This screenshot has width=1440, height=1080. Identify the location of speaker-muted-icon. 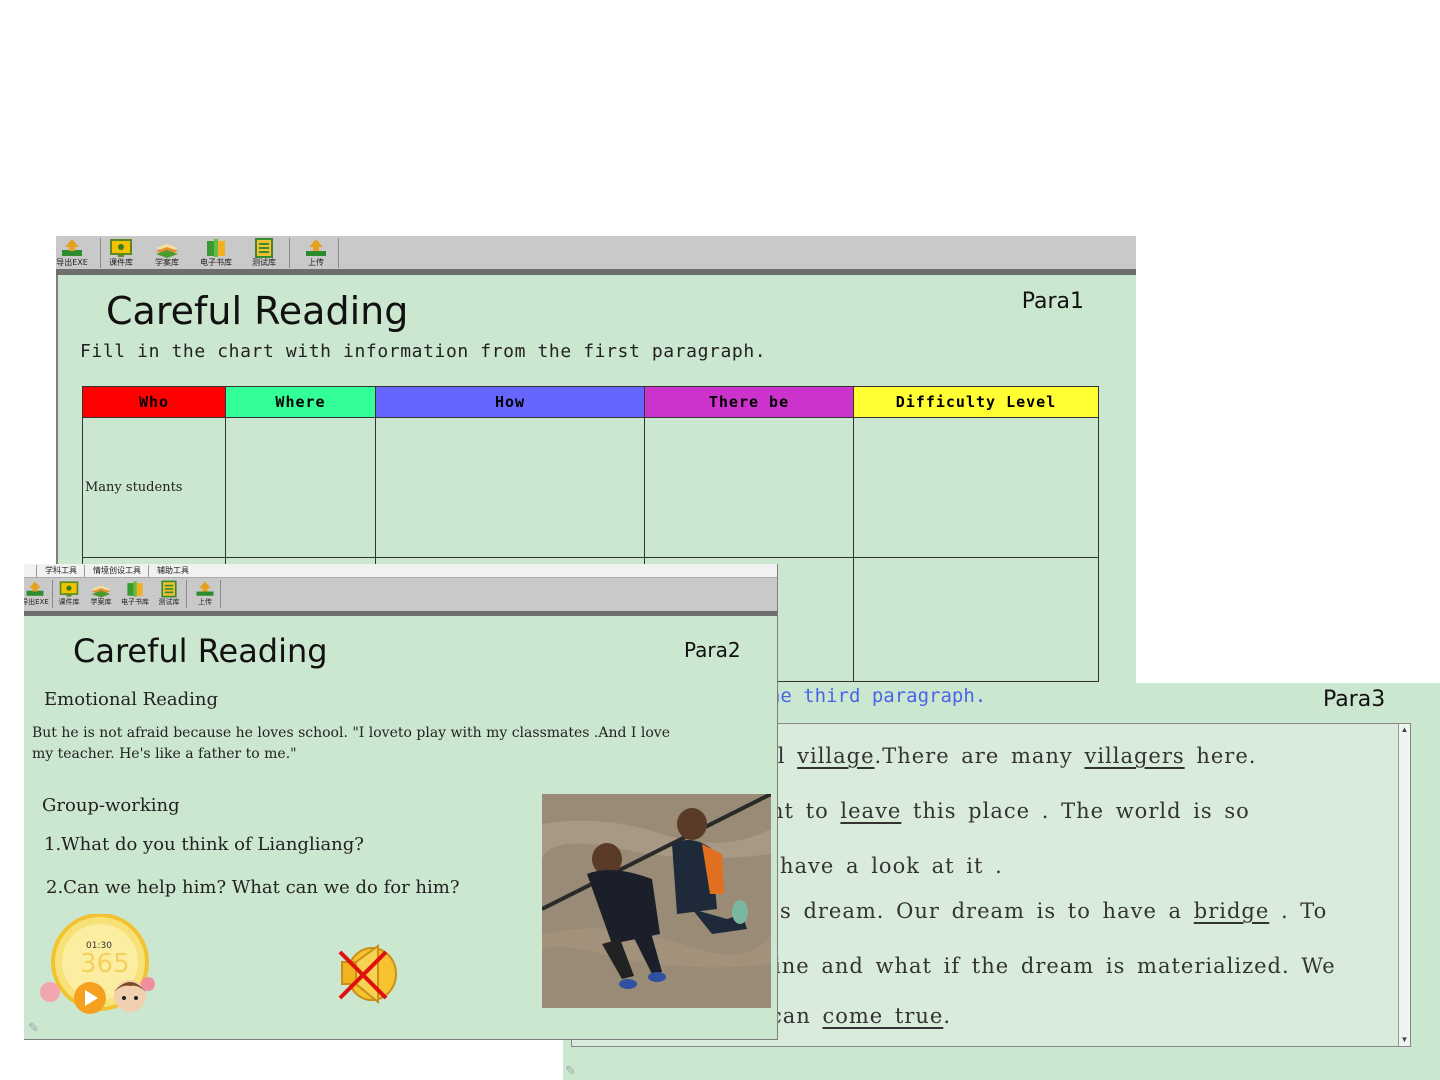
(368, 972).